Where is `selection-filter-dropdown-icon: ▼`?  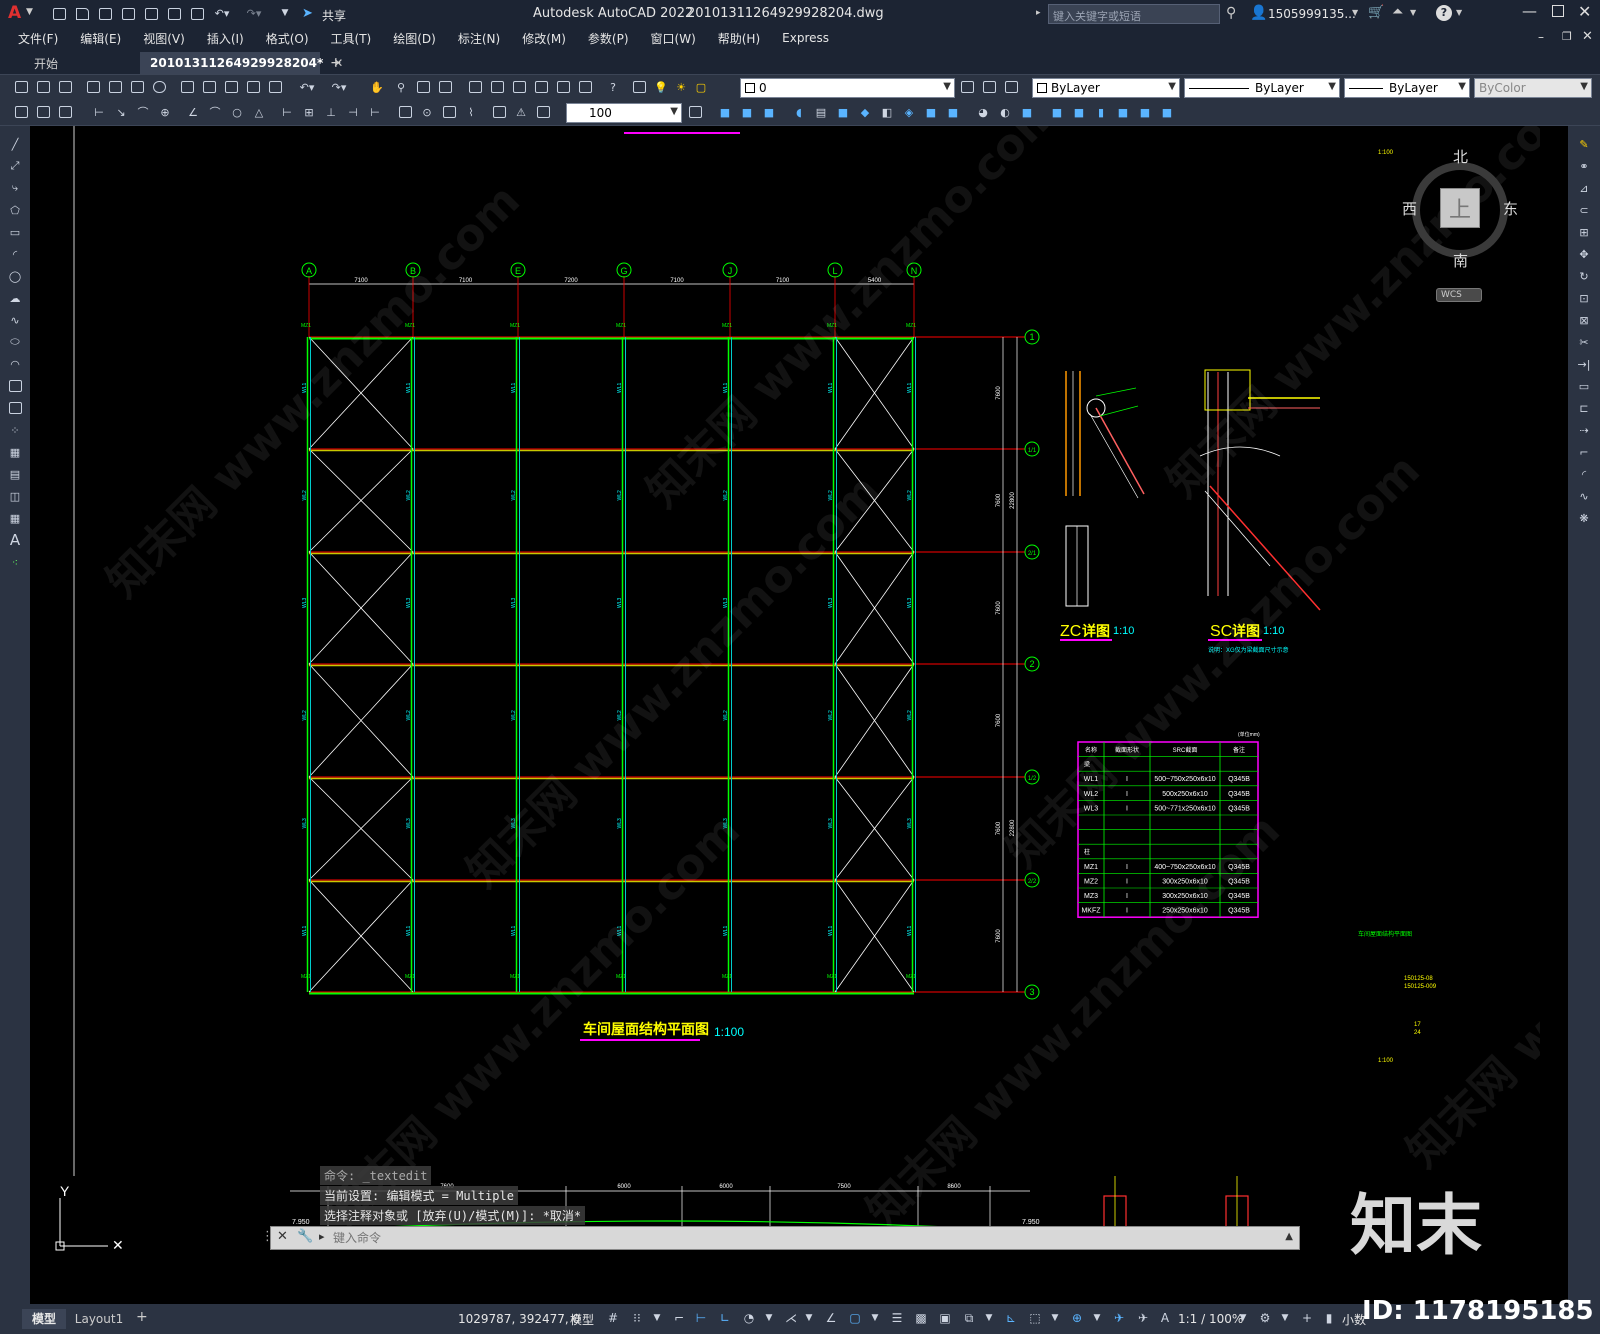 selection-filter-dropdown-icon: ▼ is located at coordinates (1055, 1318).